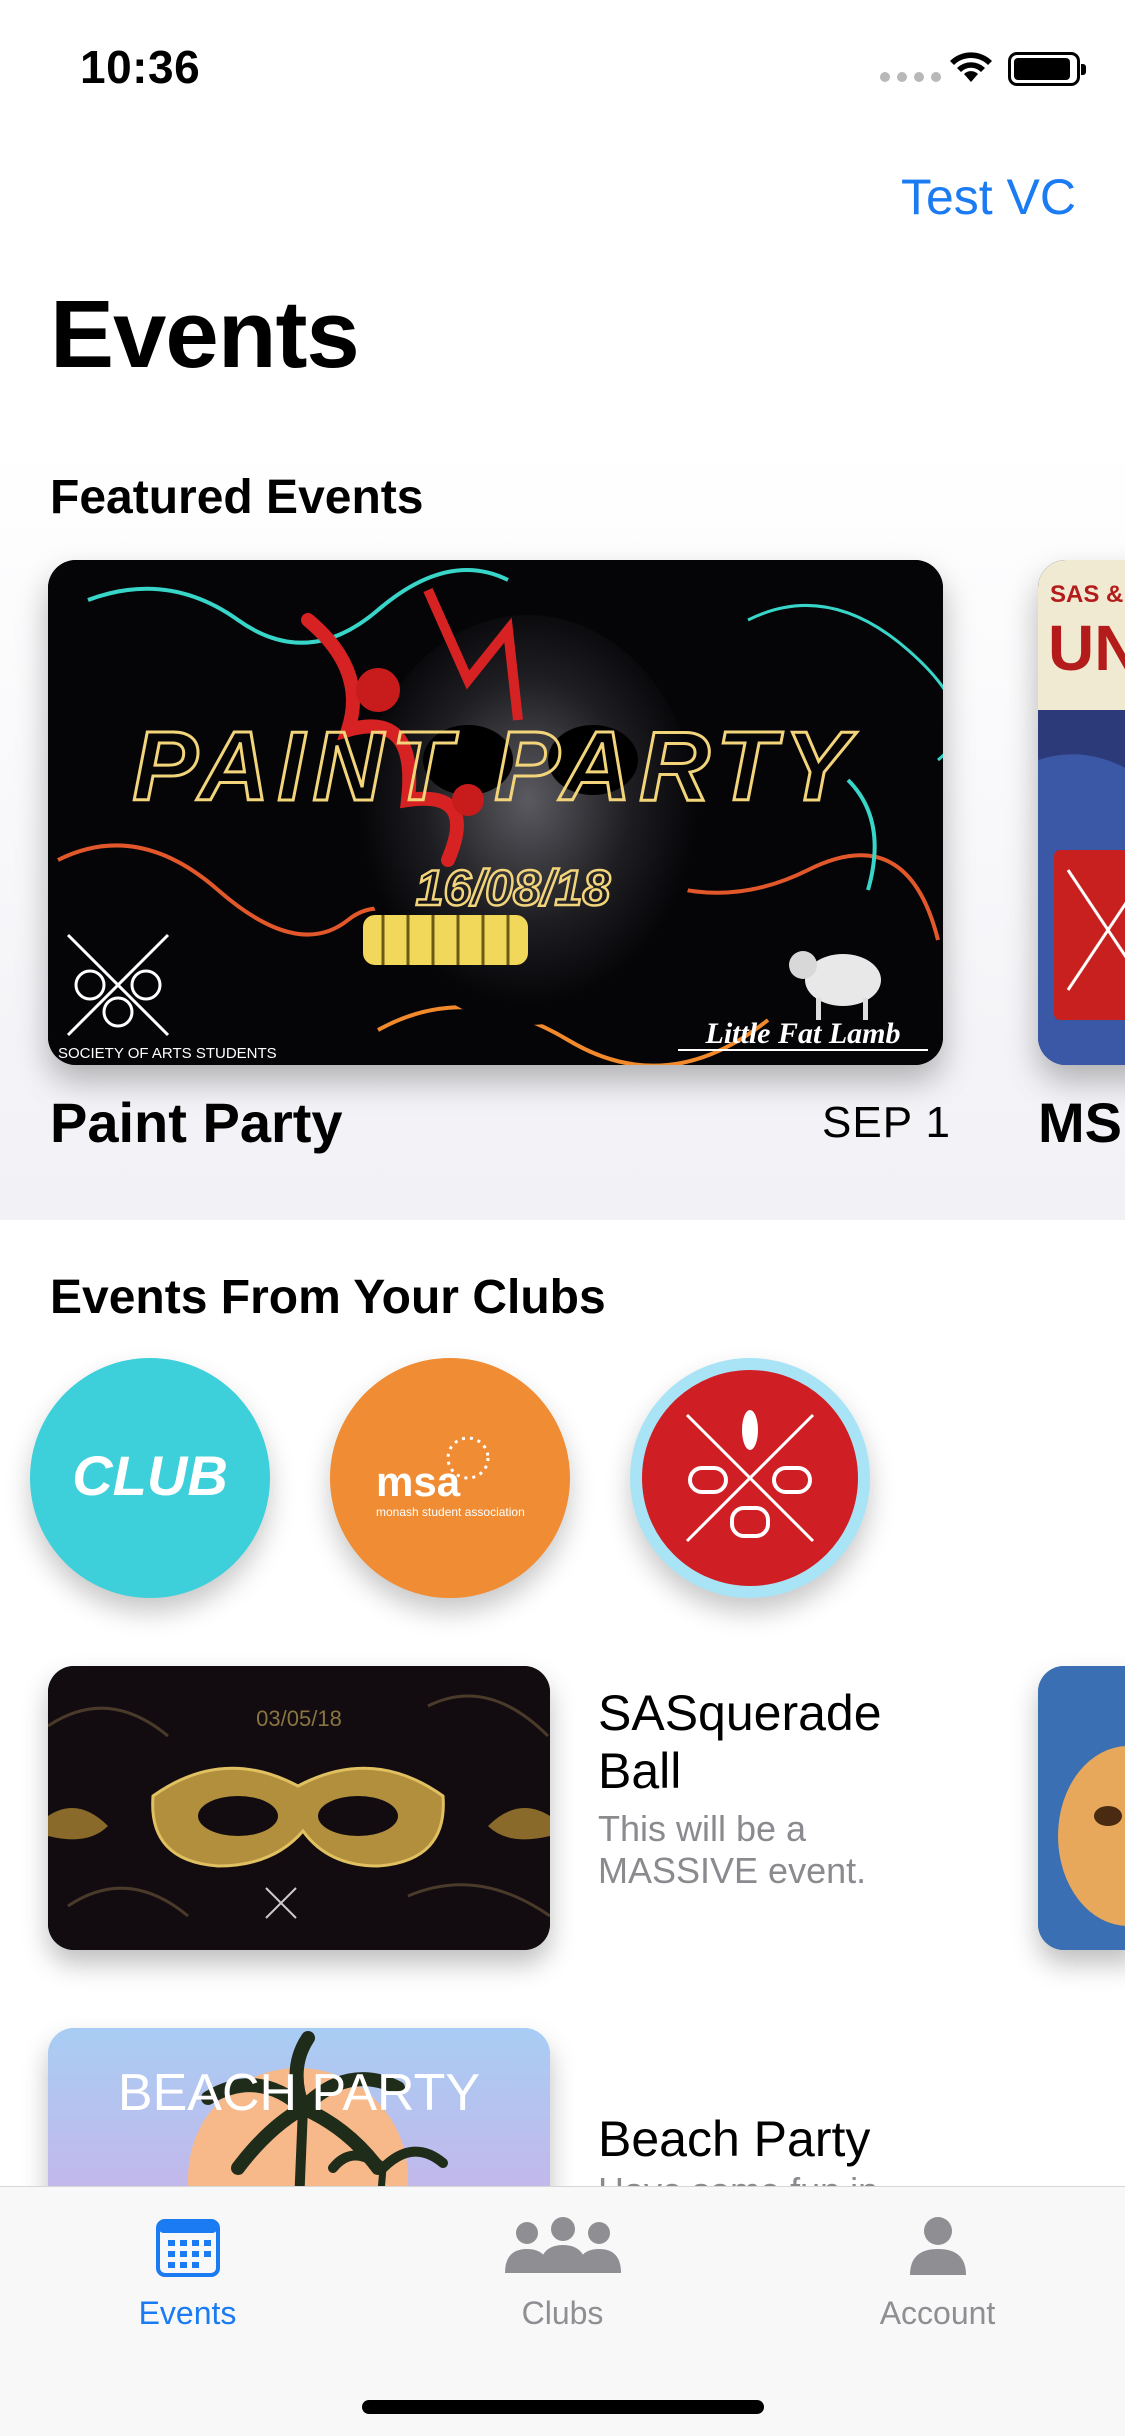  Describe the element at coordinates (450, 1512) in the screenshot. I see `svg-text: monash student association` at that location.